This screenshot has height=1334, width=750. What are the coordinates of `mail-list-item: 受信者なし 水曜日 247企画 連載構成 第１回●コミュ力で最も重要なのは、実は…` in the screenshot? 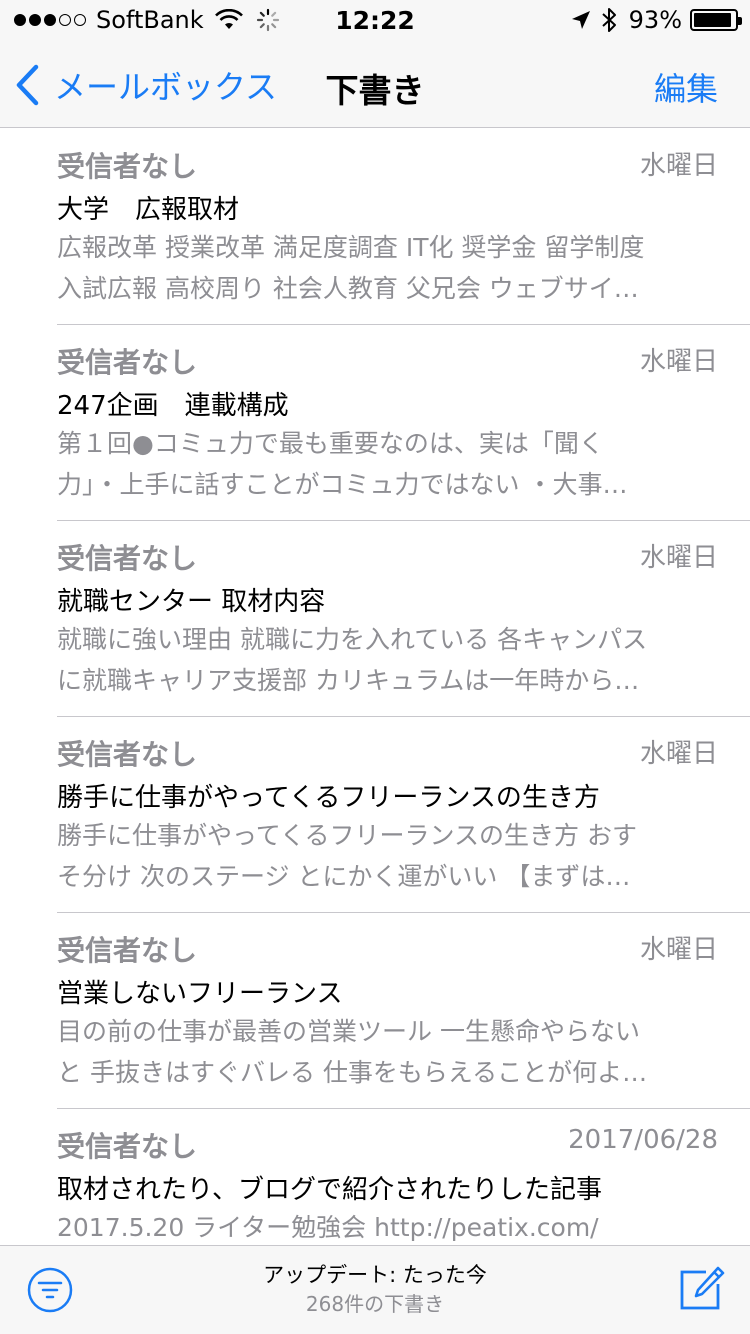 It's located at (375, 423).